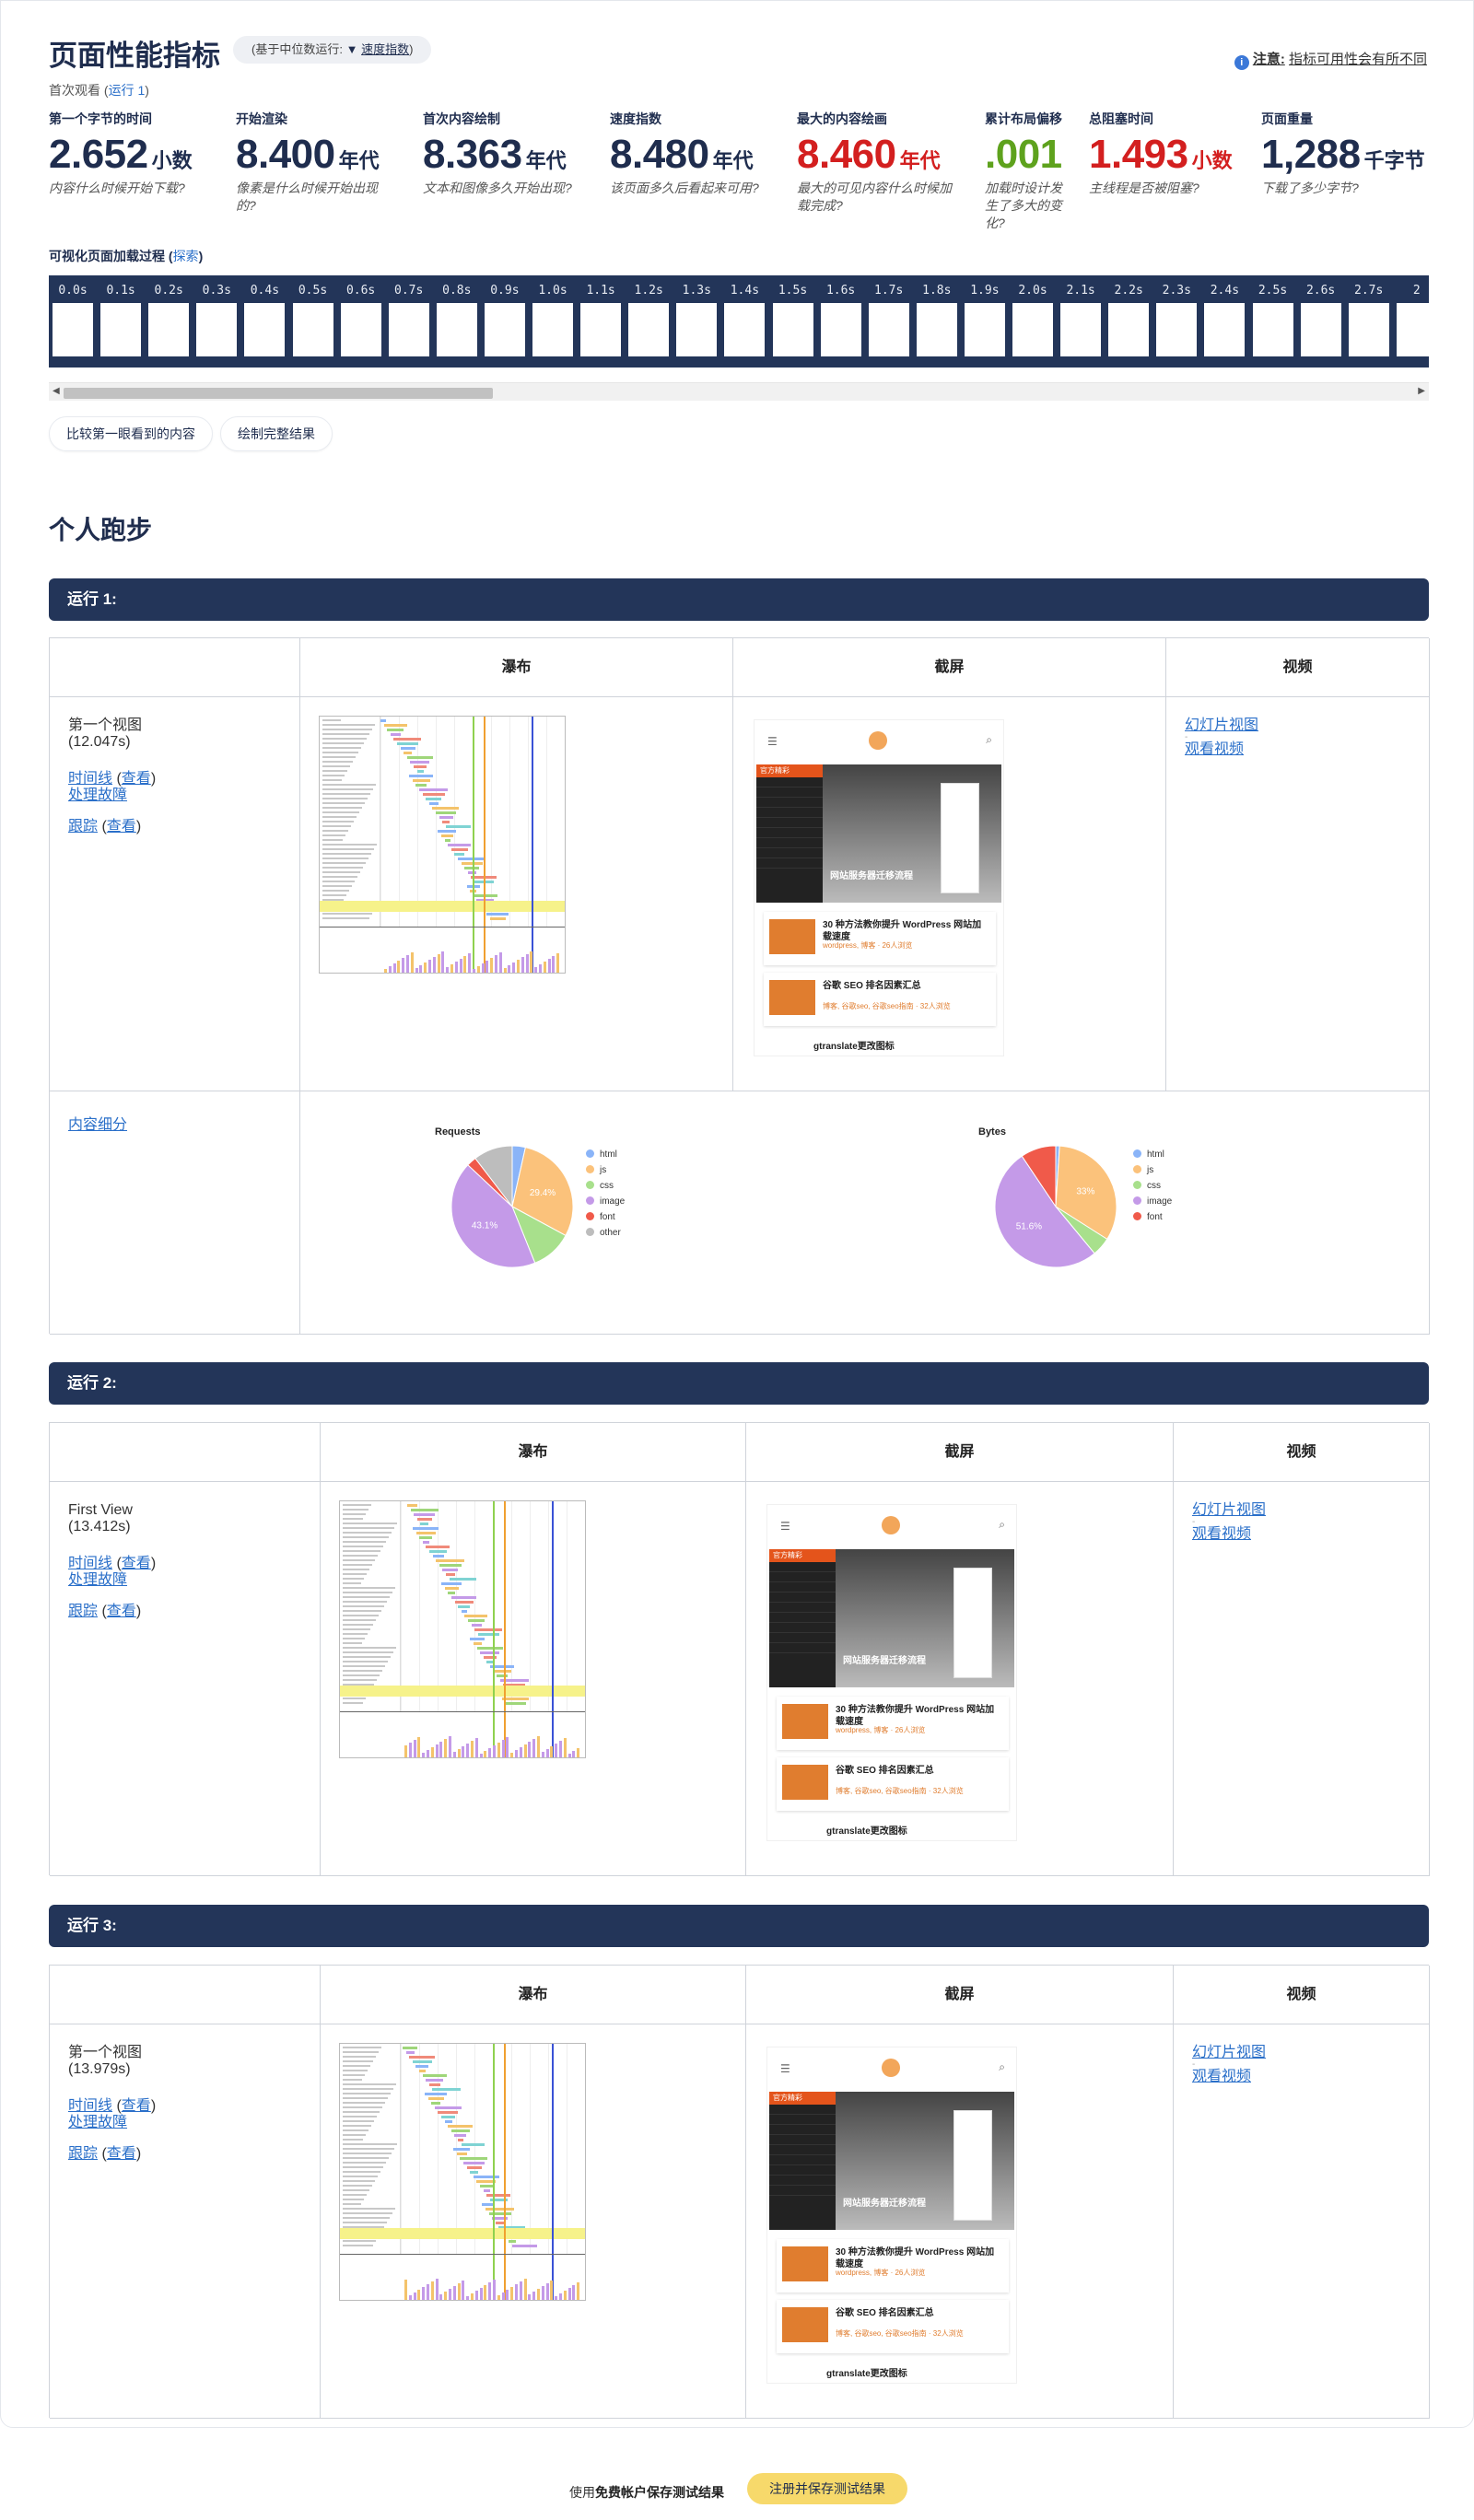 This screenshot has height=2520, width=1474. What do you see at coordinates (484, 1225) in the screenshot?
I see `pie-data-label: 43.1%` at bounding box center [484, 1225].